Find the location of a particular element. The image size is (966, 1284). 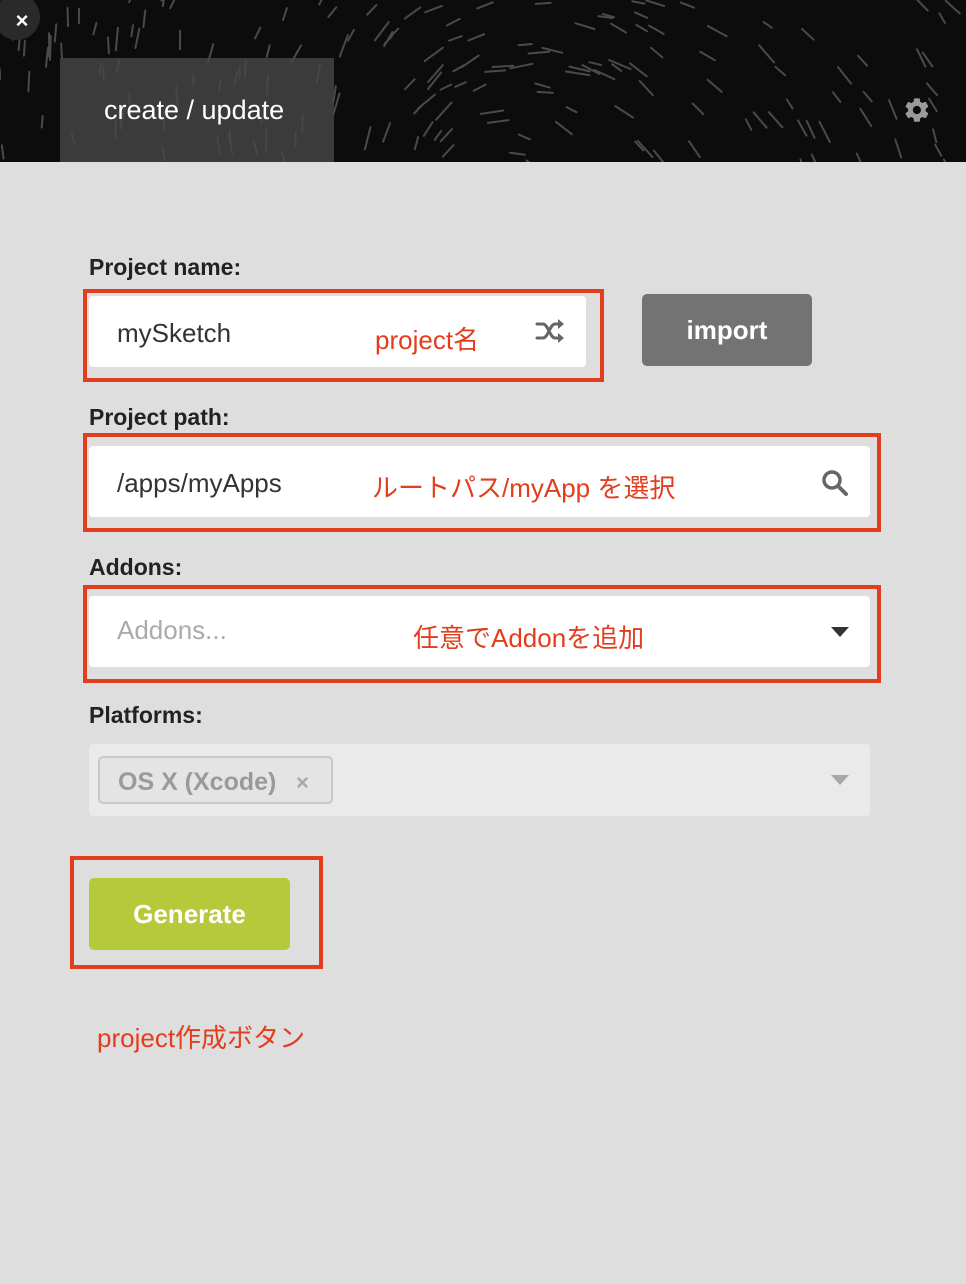

project-name-highlight is located at coordinates (343, 335).